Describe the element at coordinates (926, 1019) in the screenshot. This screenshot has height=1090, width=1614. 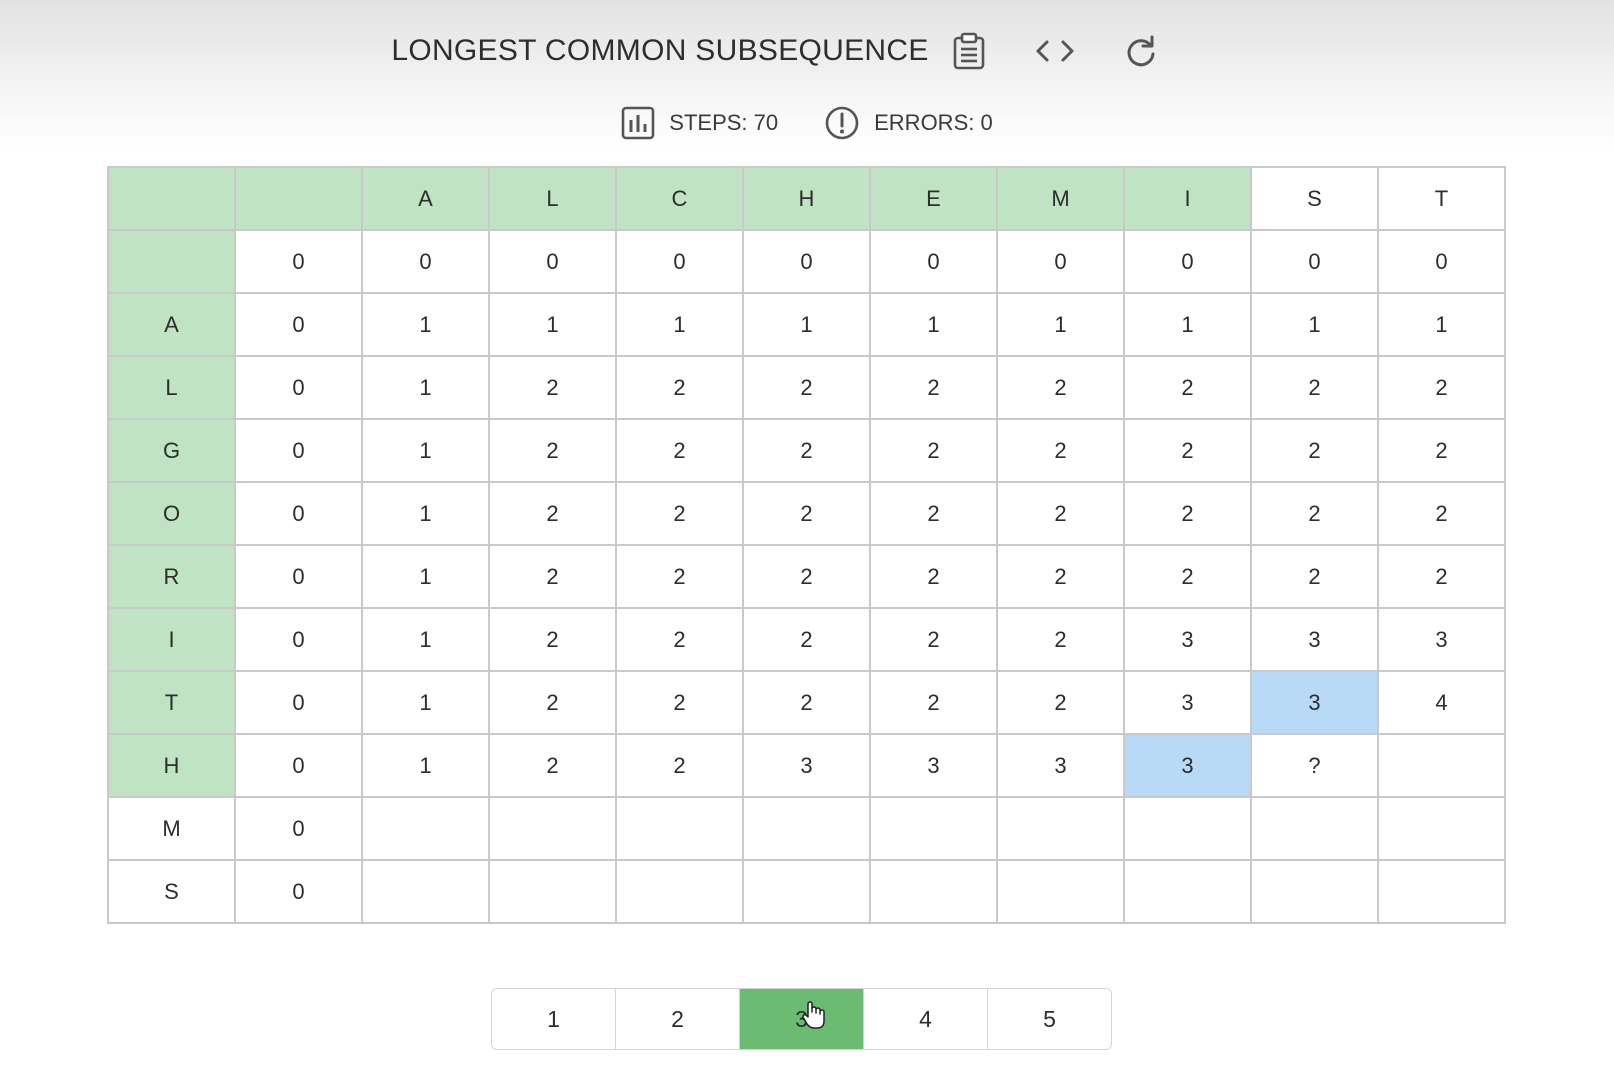
I see `page-button-4: 4` at that location.